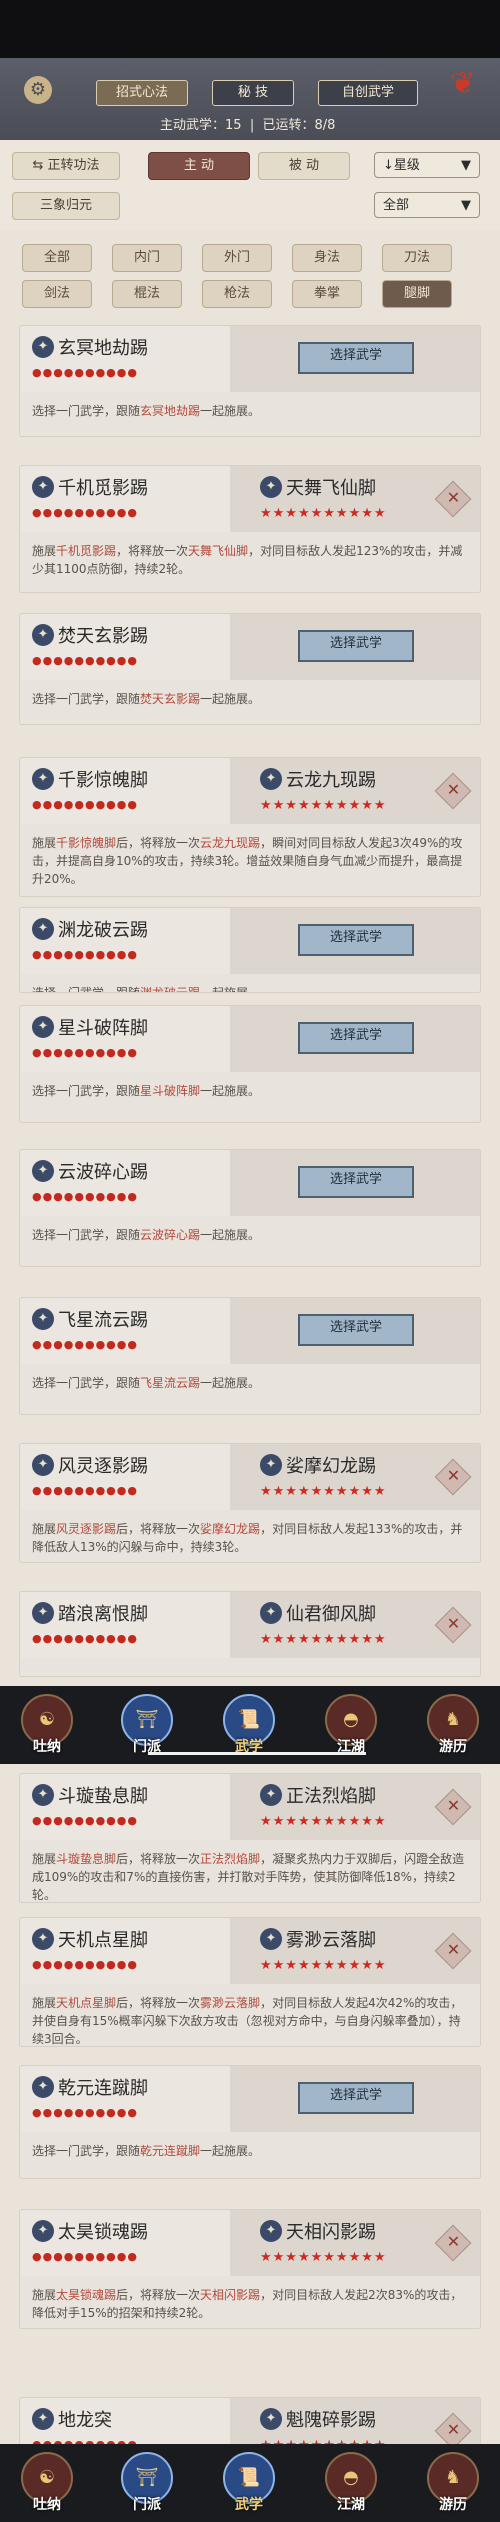 This screenshot has width=500, height=2522. What do you see at coordinates (250, 1064) in the screenshot?
I see `skill-card: ✦ 星斗破阵脚 ●●●●●●●●●● 选择武学 选择一门武学，跟随星斗破阵脚一起施展。` at bounding box center [250, 1064].